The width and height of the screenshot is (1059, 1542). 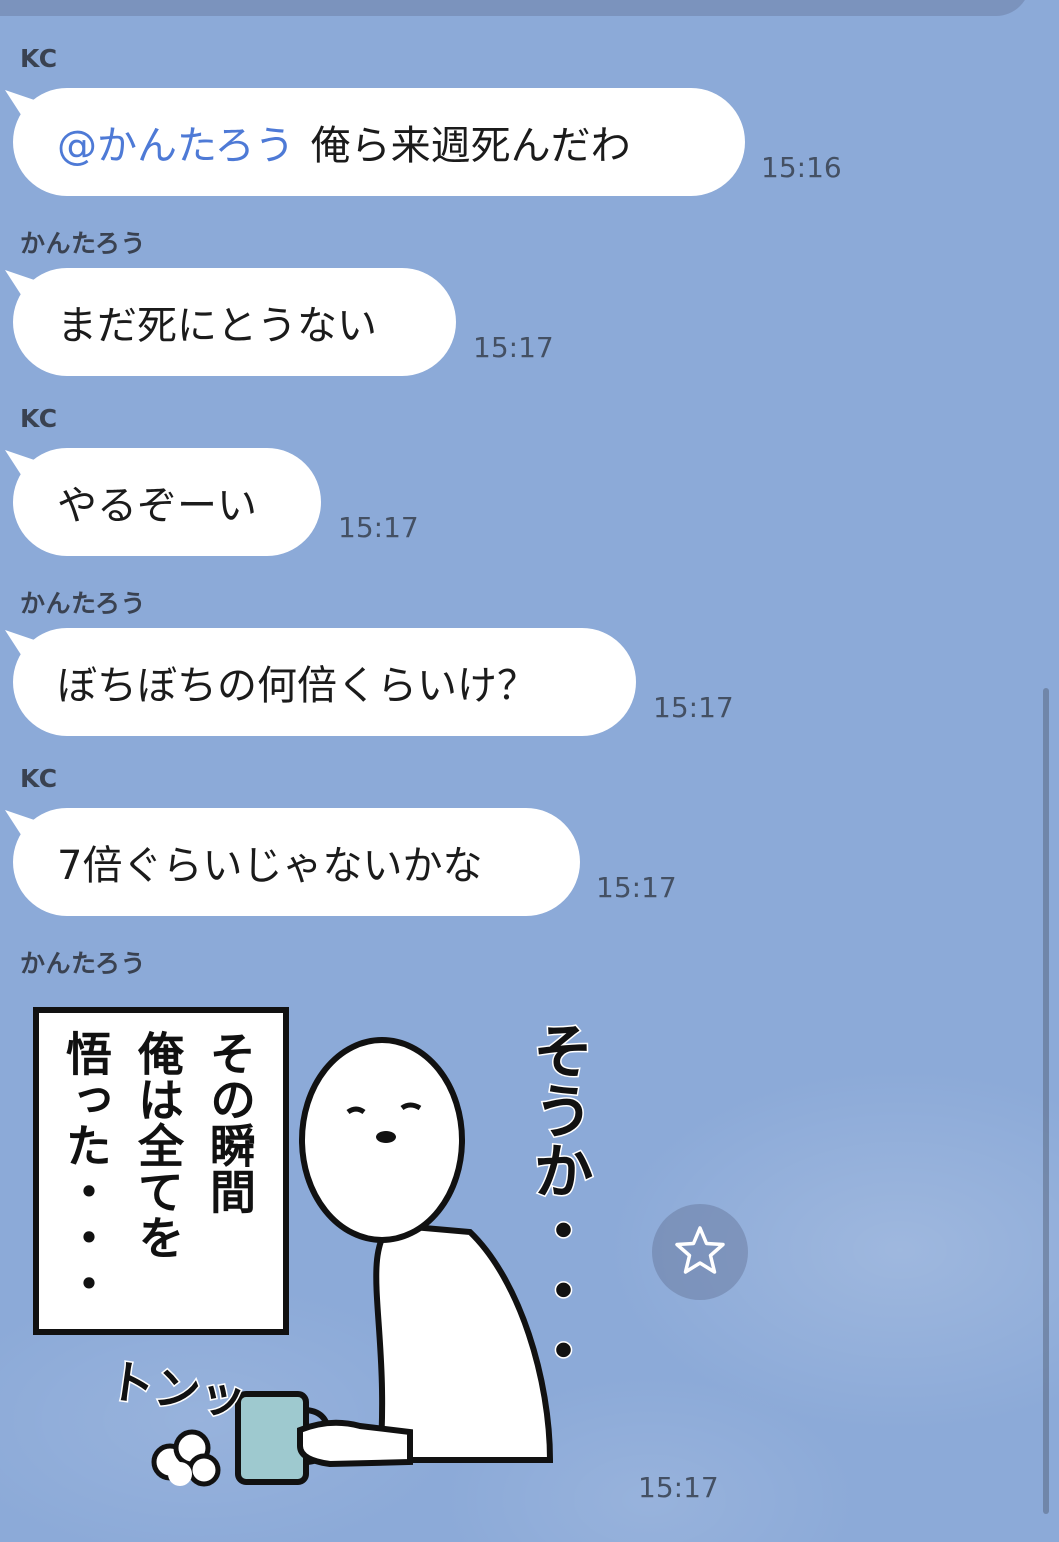 What do you see at coordinates (355, 1443) in the screenshot?
I see `character-hand` at bounding box center [355, 1443].